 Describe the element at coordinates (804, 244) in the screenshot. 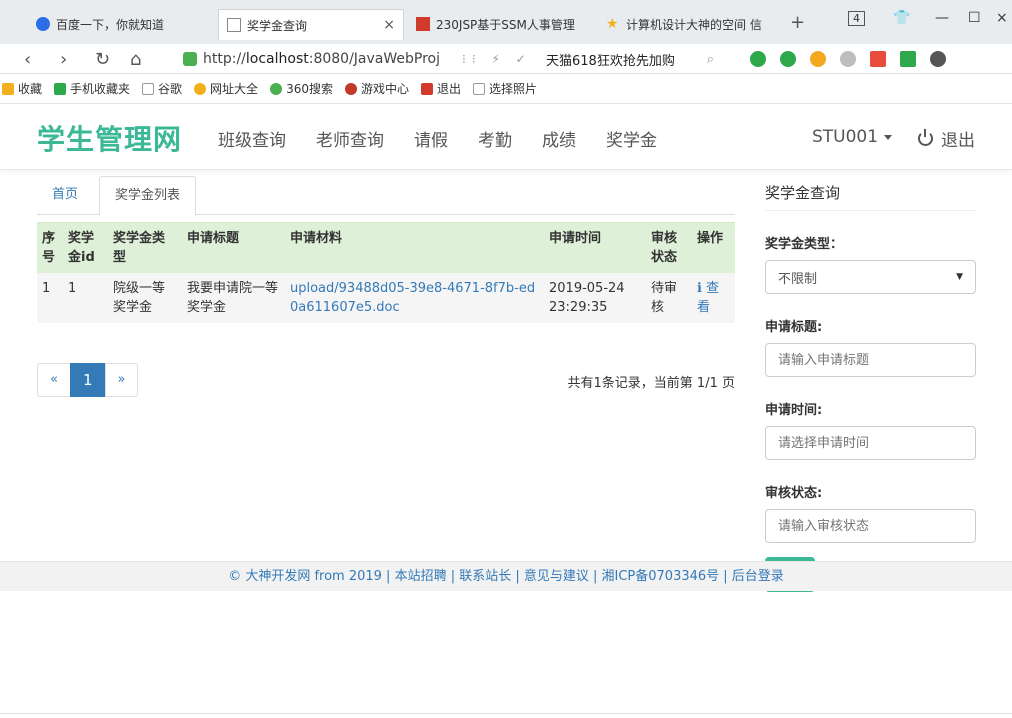

I see `type-label: 奖学金类型：` at that location.